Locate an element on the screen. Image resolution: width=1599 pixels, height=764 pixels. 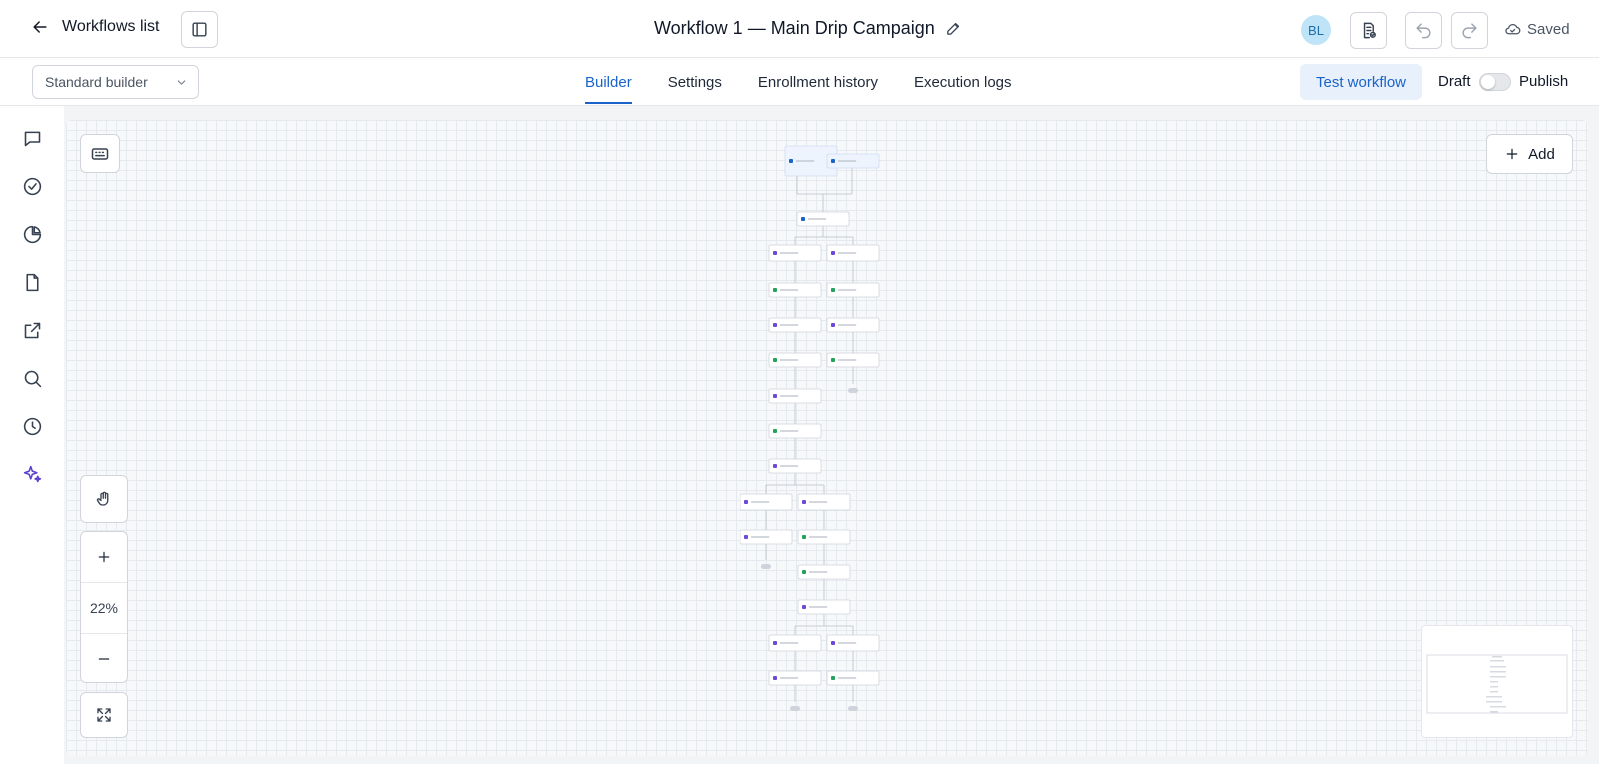
left-rail is located at coordinates (32, 435).